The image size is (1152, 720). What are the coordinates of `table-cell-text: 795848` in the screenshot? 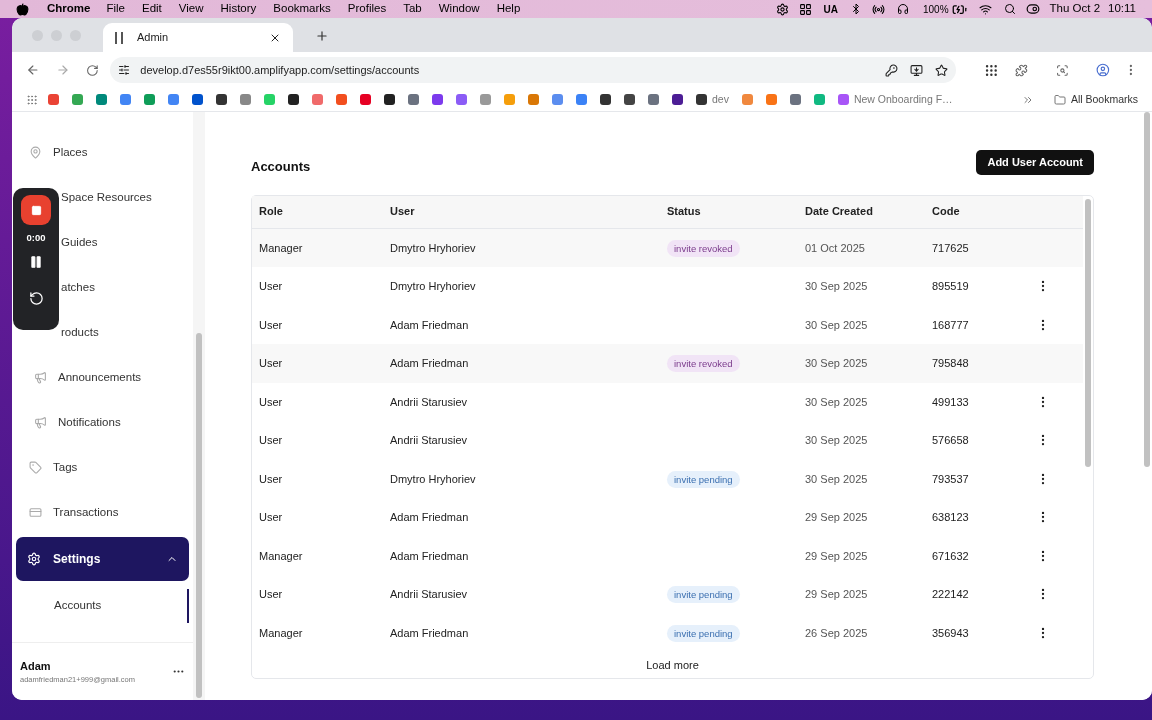 It's located at (951, 363).